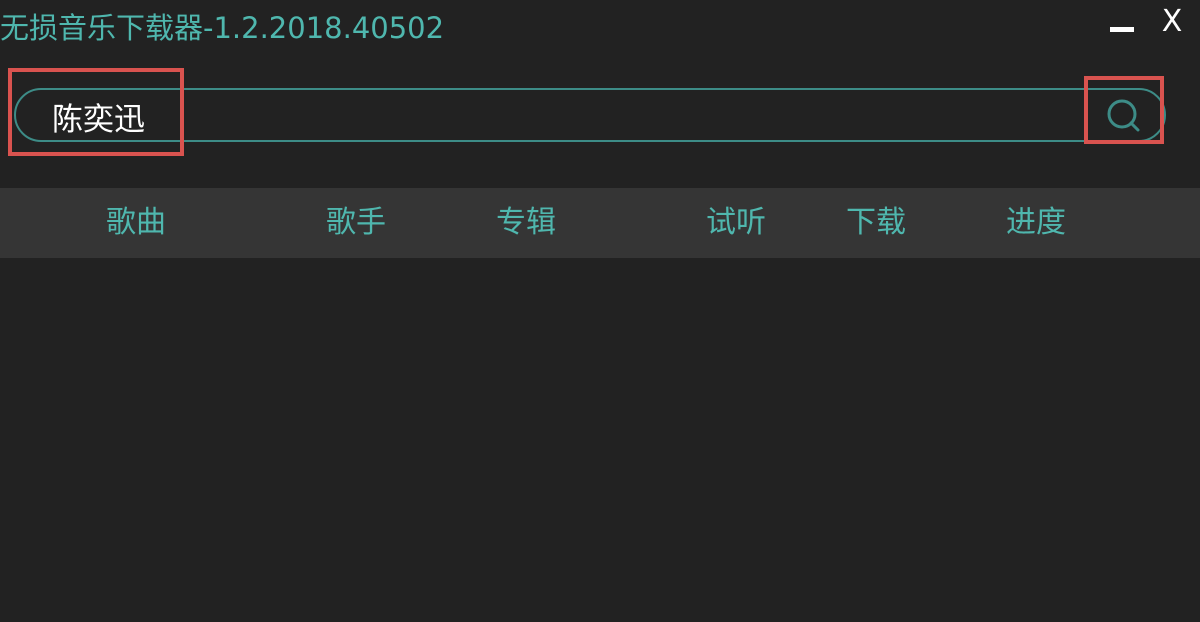 The height and width of the screenshot is (622, 1200). I want to click on window-title: 无损音乐下载器-1.2.2018.40502, so click(222, 28).